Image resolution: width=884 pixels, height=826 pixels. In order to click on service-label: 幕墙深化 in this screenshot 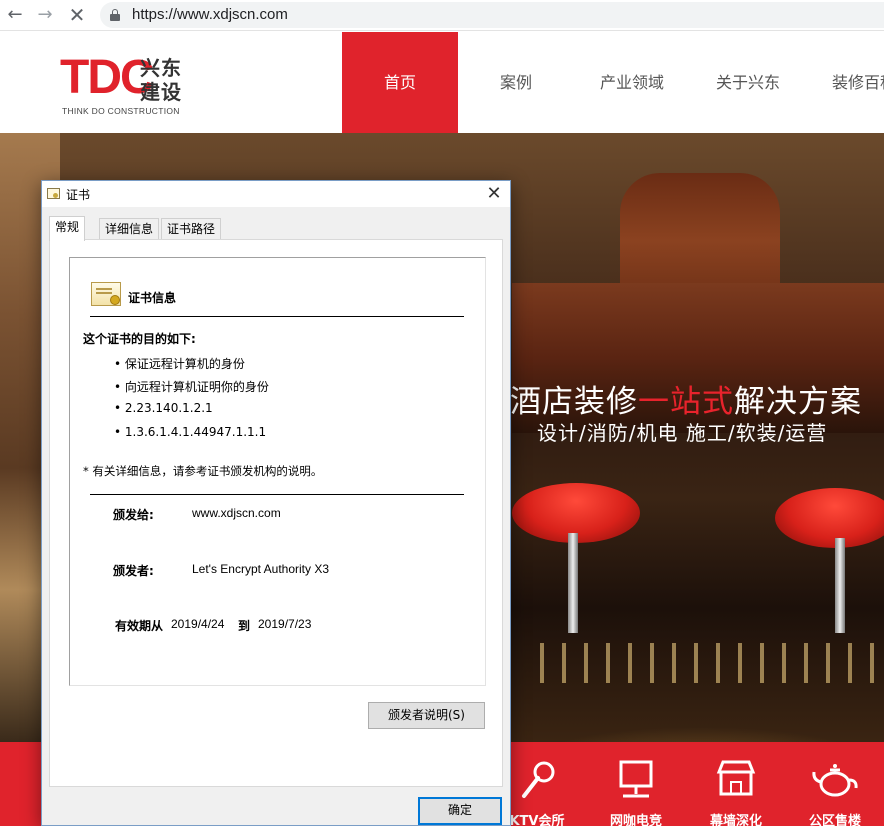, I will do `click(735, 820)`.